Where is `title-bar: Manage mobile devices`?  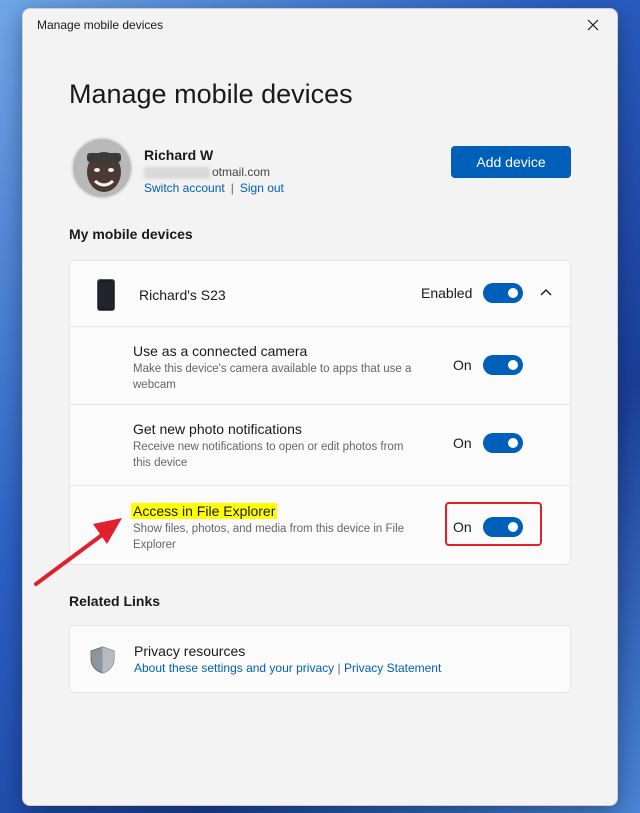 title-bar: Manage mobile devices is located at coordinates (320, 25).